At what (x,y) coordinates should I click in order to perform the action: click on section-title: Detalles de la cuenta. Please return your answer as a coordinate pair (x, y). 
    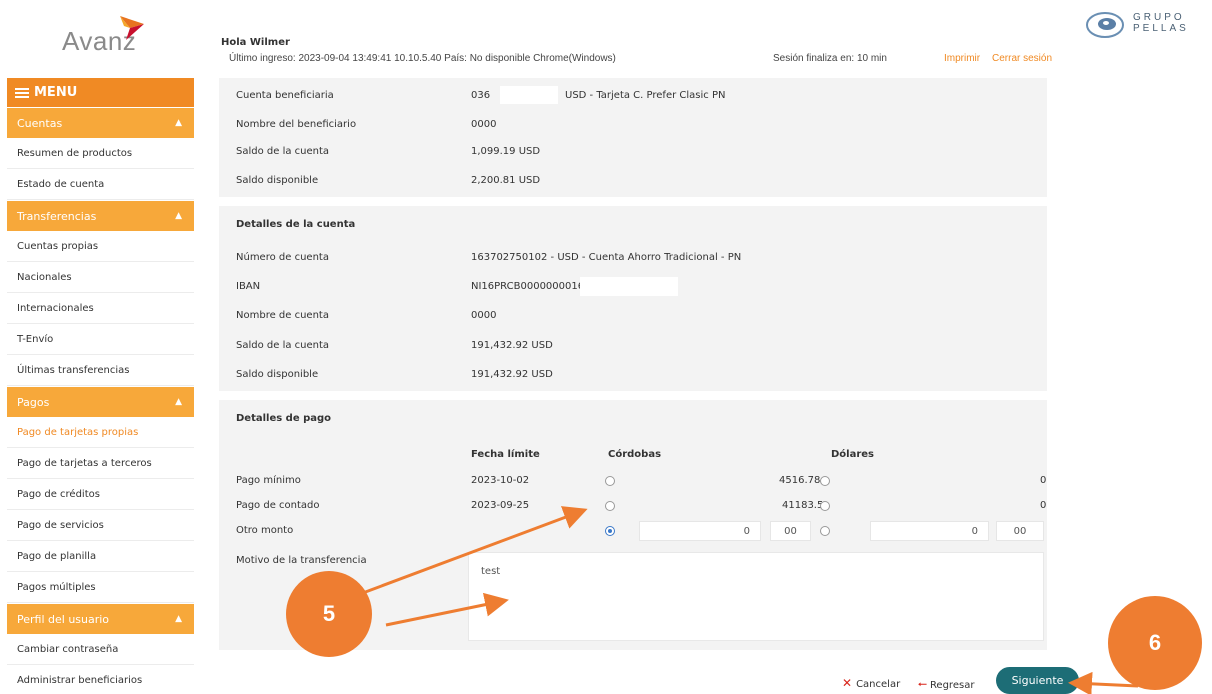
    Looking at the image, I should click on (296, 224).